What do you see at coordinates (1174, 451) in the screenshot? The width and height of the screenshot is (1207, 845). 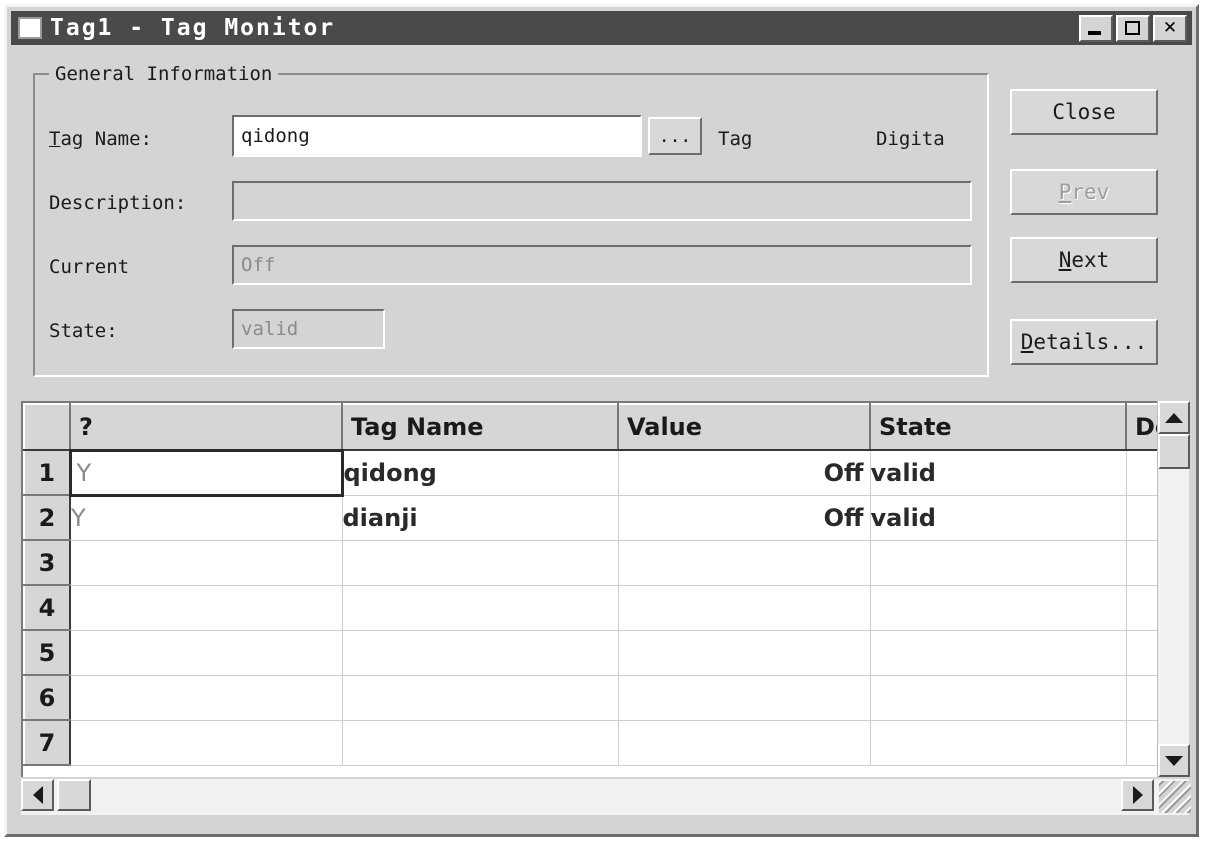 I see `vertical-scroll-thumb` at bounding box center [1174, 451].